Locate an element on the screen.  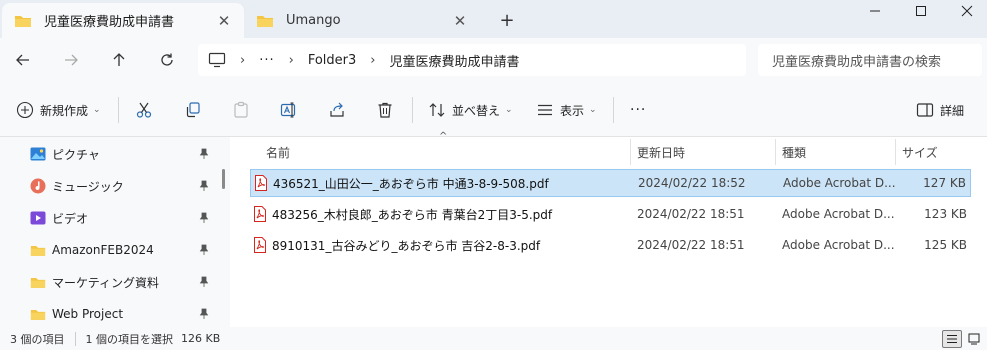
file-name: 436521_山田公一_あおぞら市 中通3-8-9-508.pdf is located at coordinates (411, 183).